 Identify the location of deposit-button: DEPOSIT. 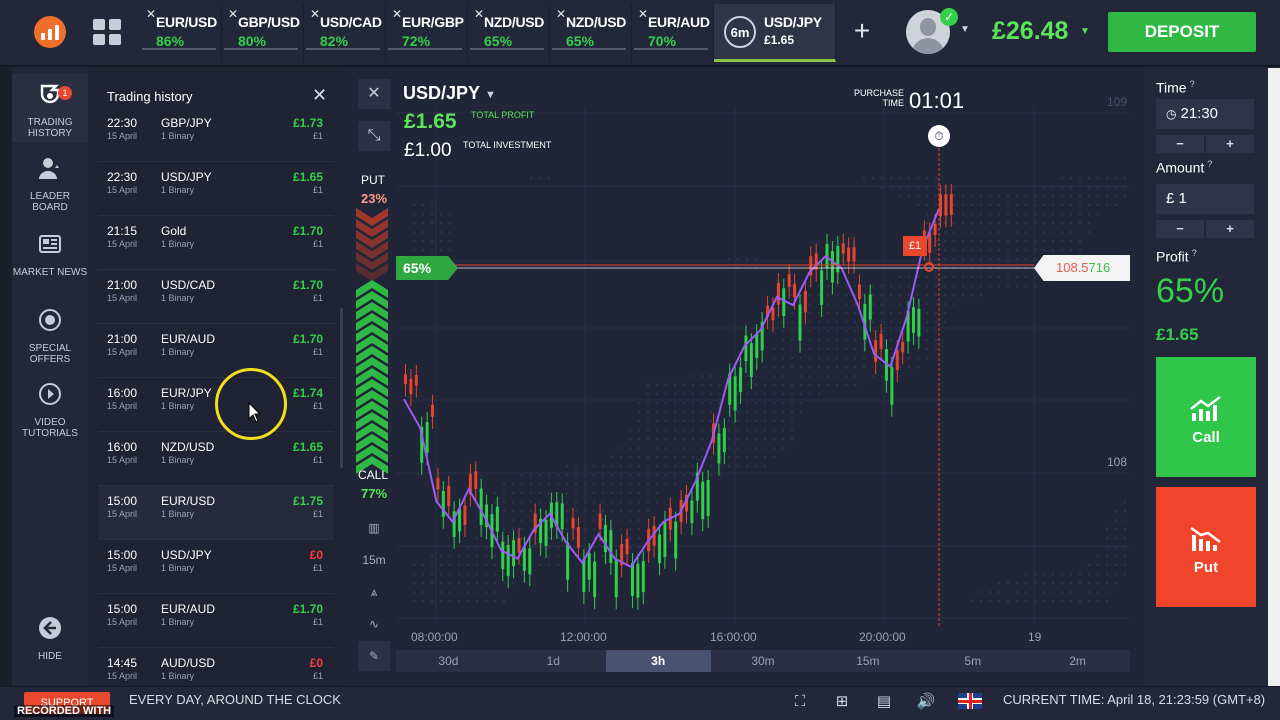
(1182, 32).